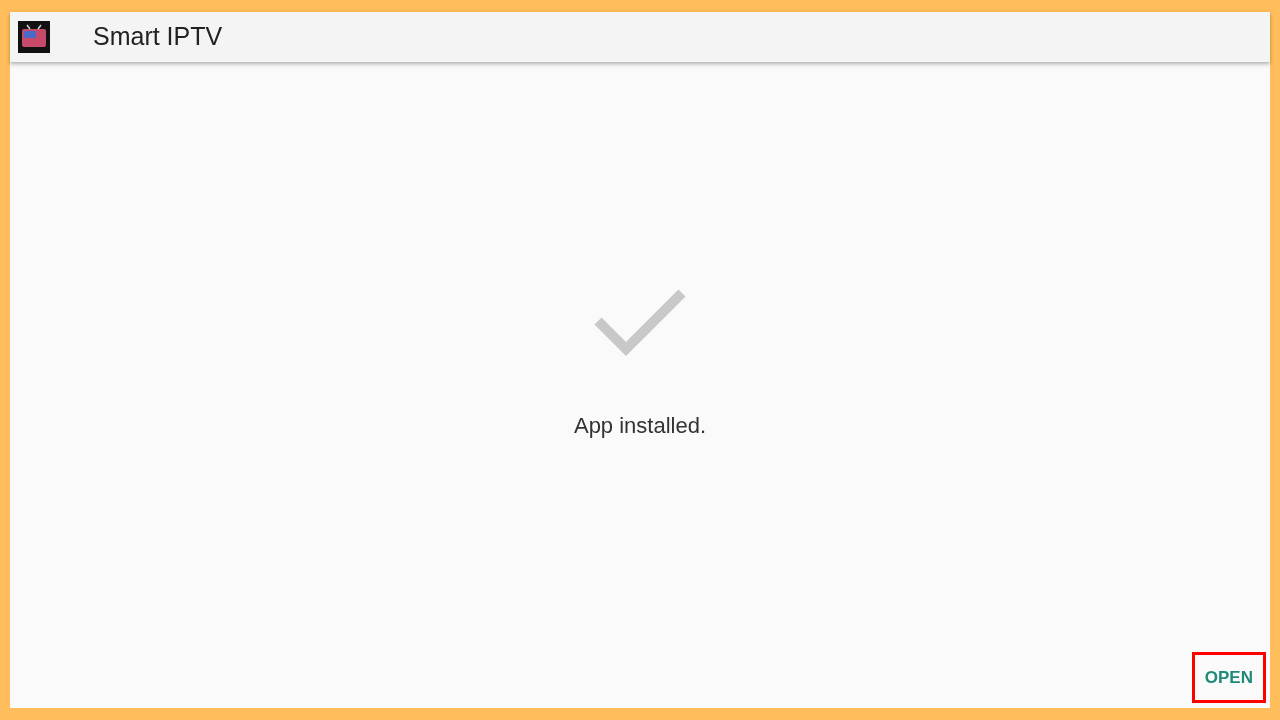 Image resolution: width=1280 pixels, height=720 pixels. Describe the element at coordinates (640, 322) in the screenshot. I see `checkmark-icon` at that location.